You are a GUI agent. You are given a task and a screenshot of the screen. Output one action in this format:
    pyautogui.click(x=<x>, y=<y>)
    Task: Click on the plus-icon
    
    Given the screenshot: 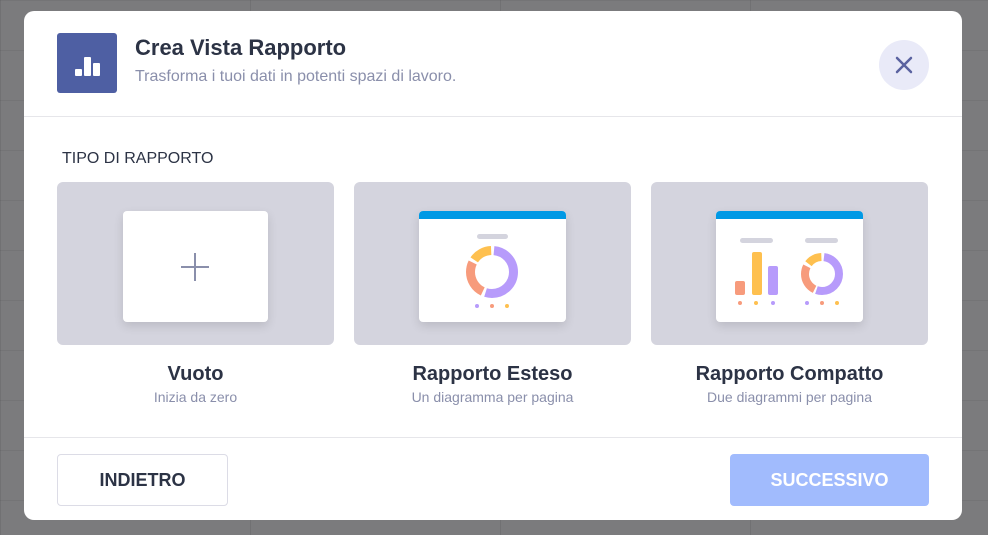 What is the action you would take?
    pyautogui.click(x=195, y=267)
    